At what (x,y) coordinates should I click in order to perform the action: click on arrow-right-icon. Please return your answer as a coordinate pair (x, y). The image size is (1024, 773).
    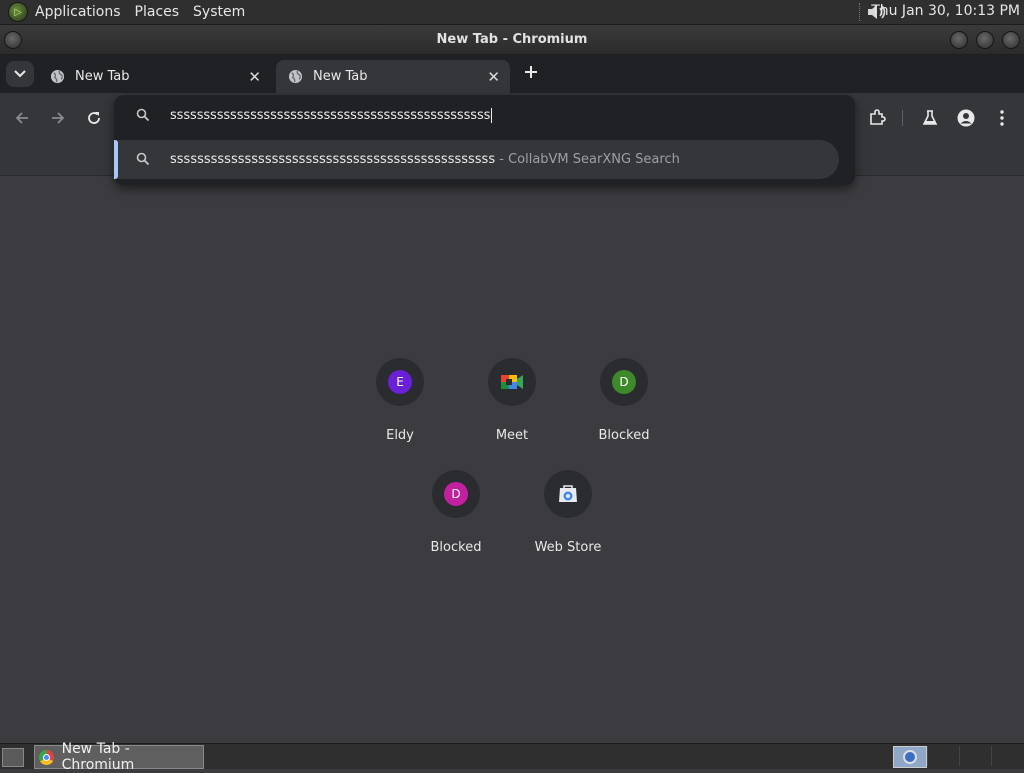
    Looking at the image, I should click on (58, 118).